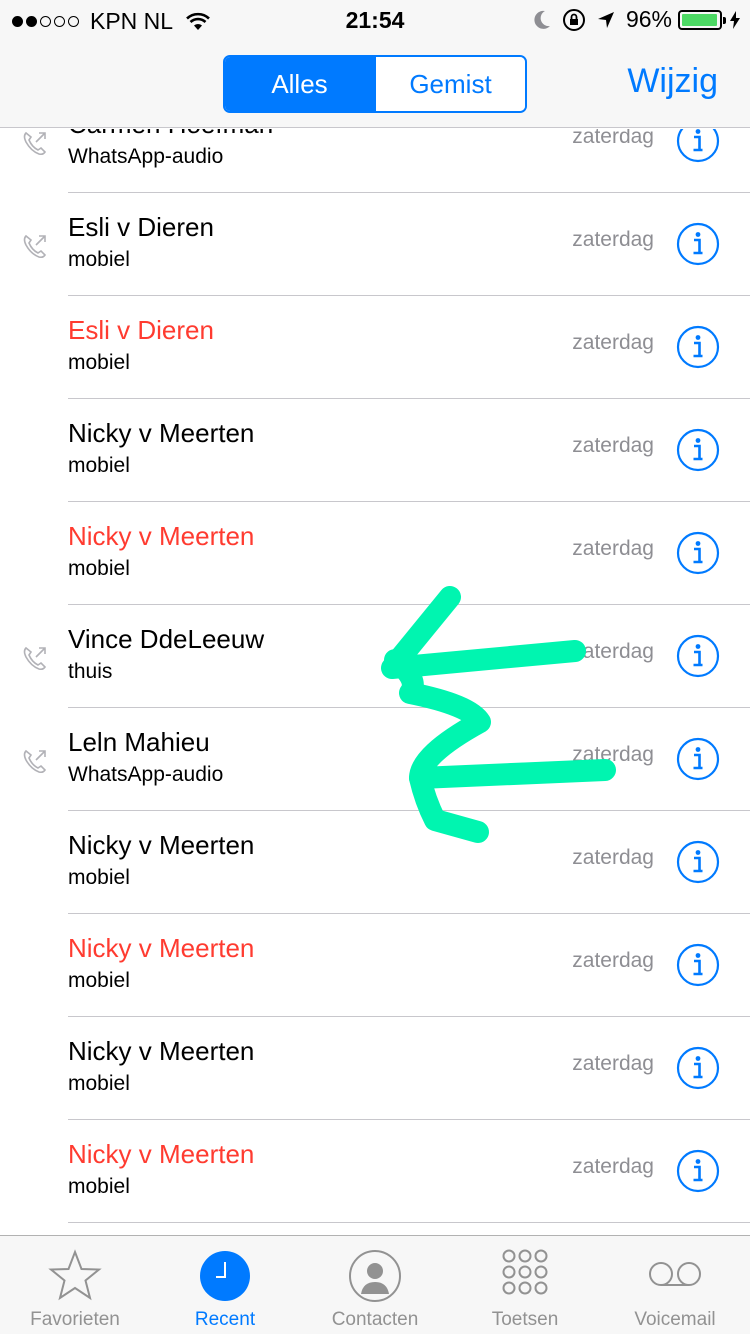 The width and height of the screenshot is (750, 1334). I want to click on call-row: Carmen Hoefman WhatsApp-audio zaterdag, so click(375, 161).